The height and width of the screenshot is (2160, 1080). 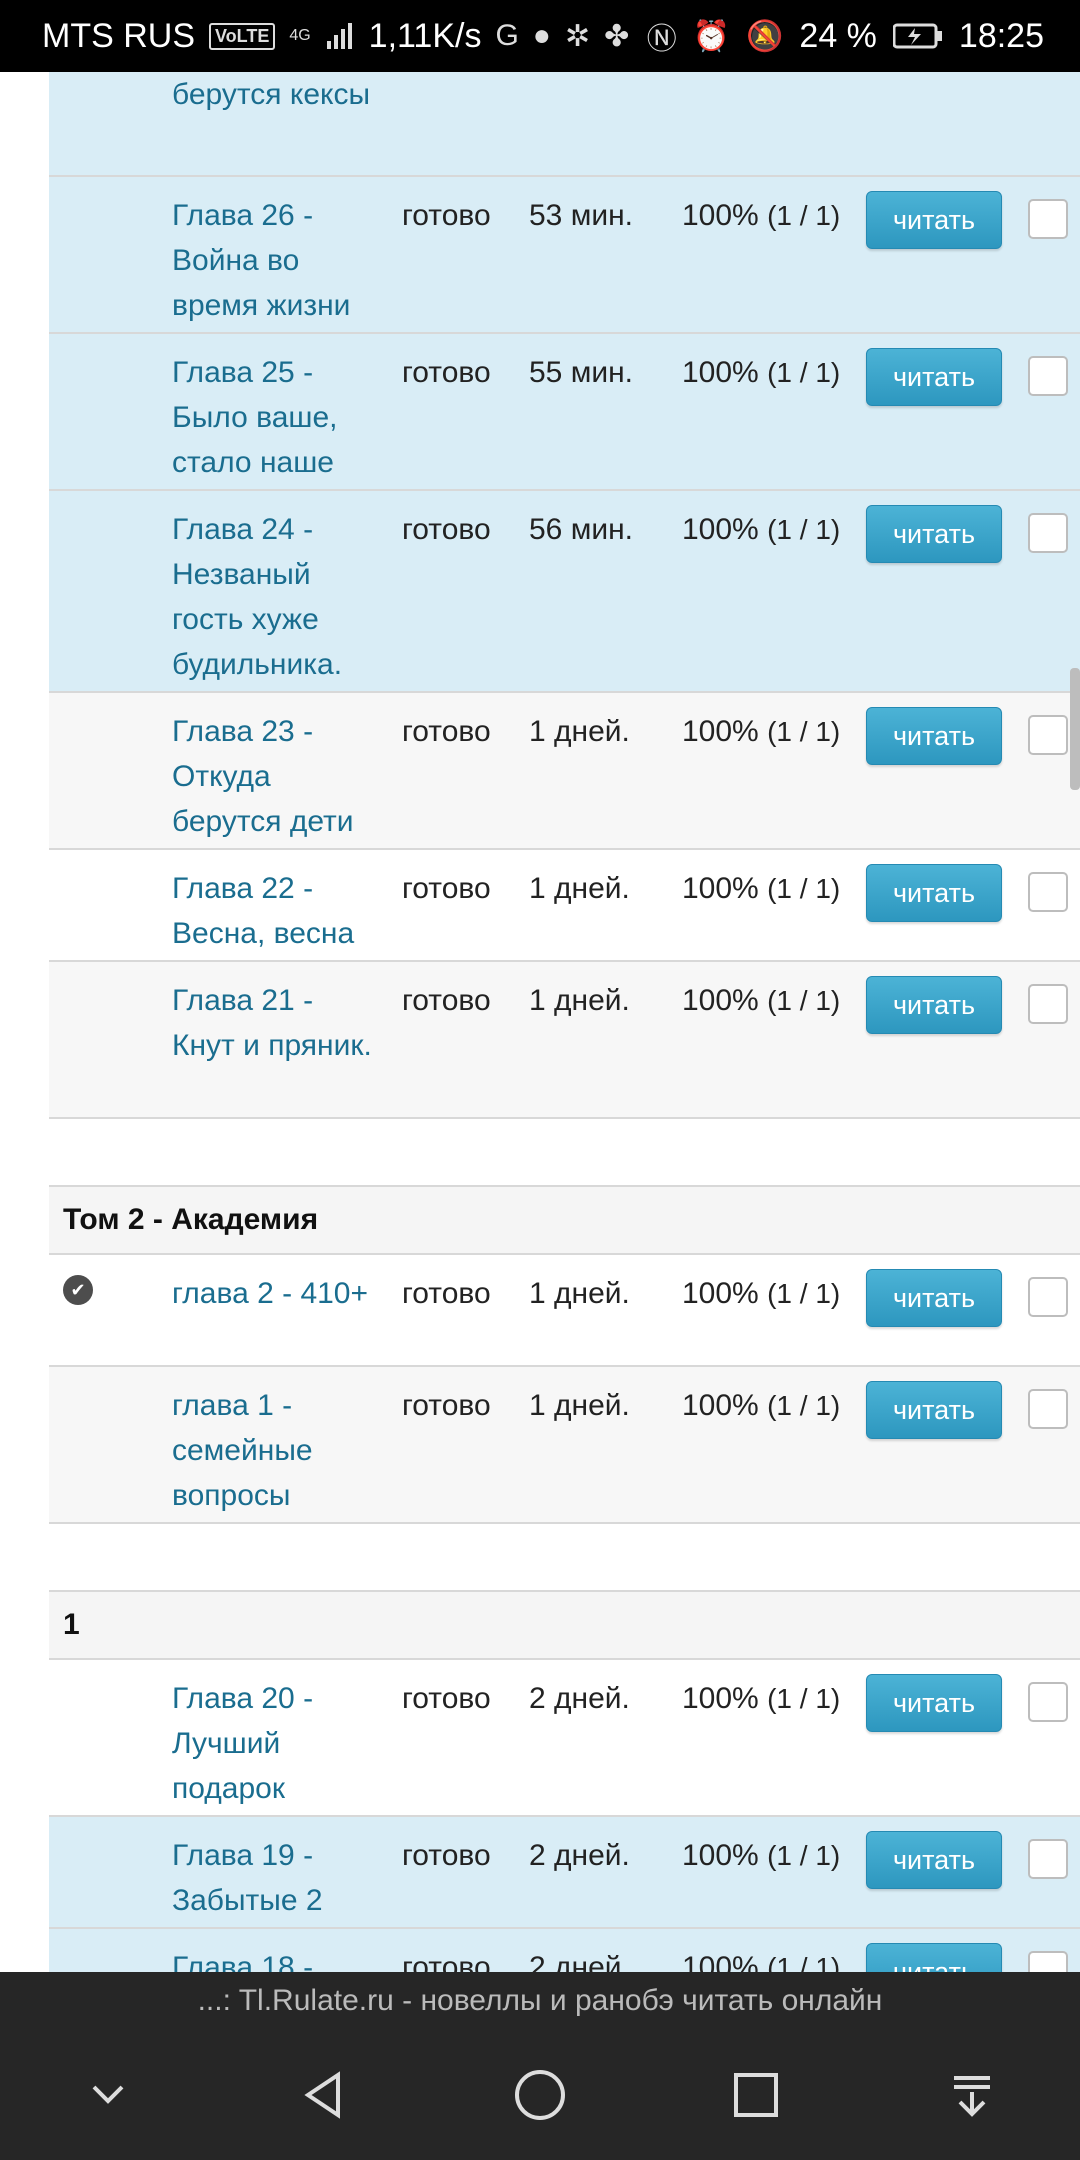 I want to click on chapter-title-link: глава 2 - 410+, so click(x=277, y=1293).